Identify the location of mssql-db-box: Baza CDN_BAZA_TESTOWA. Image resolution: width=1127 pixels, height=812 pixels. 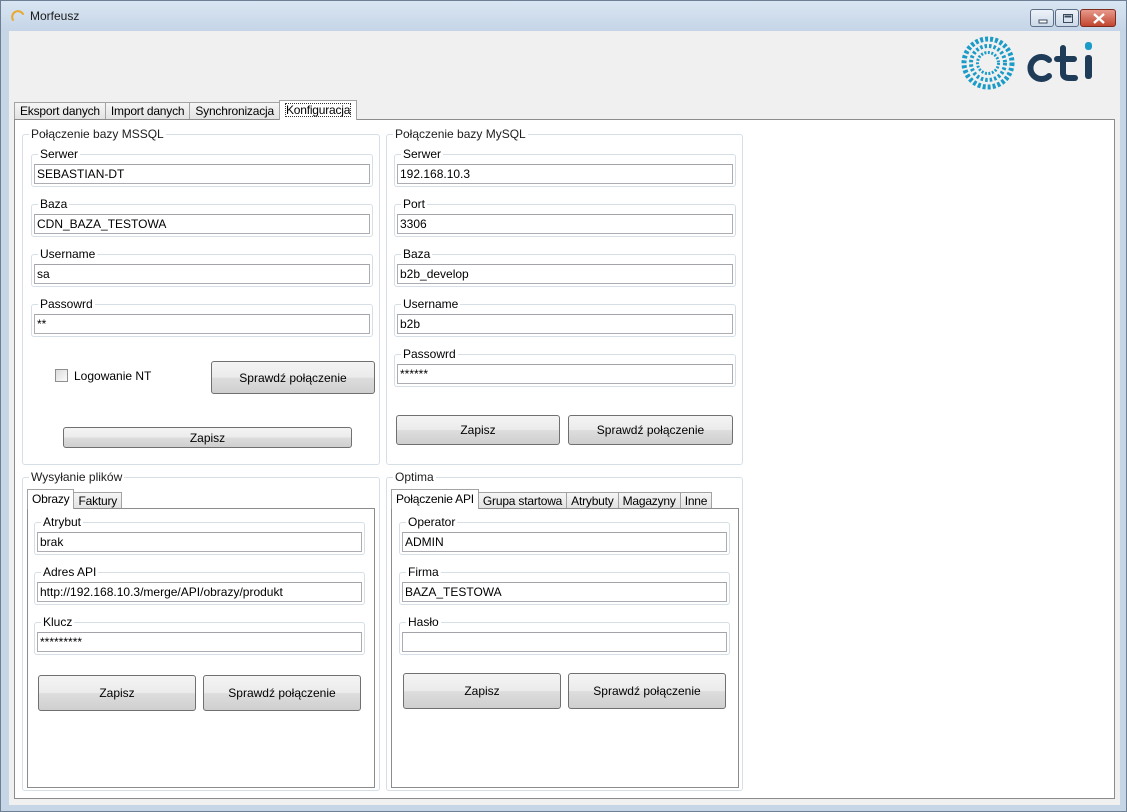
(202, 217).